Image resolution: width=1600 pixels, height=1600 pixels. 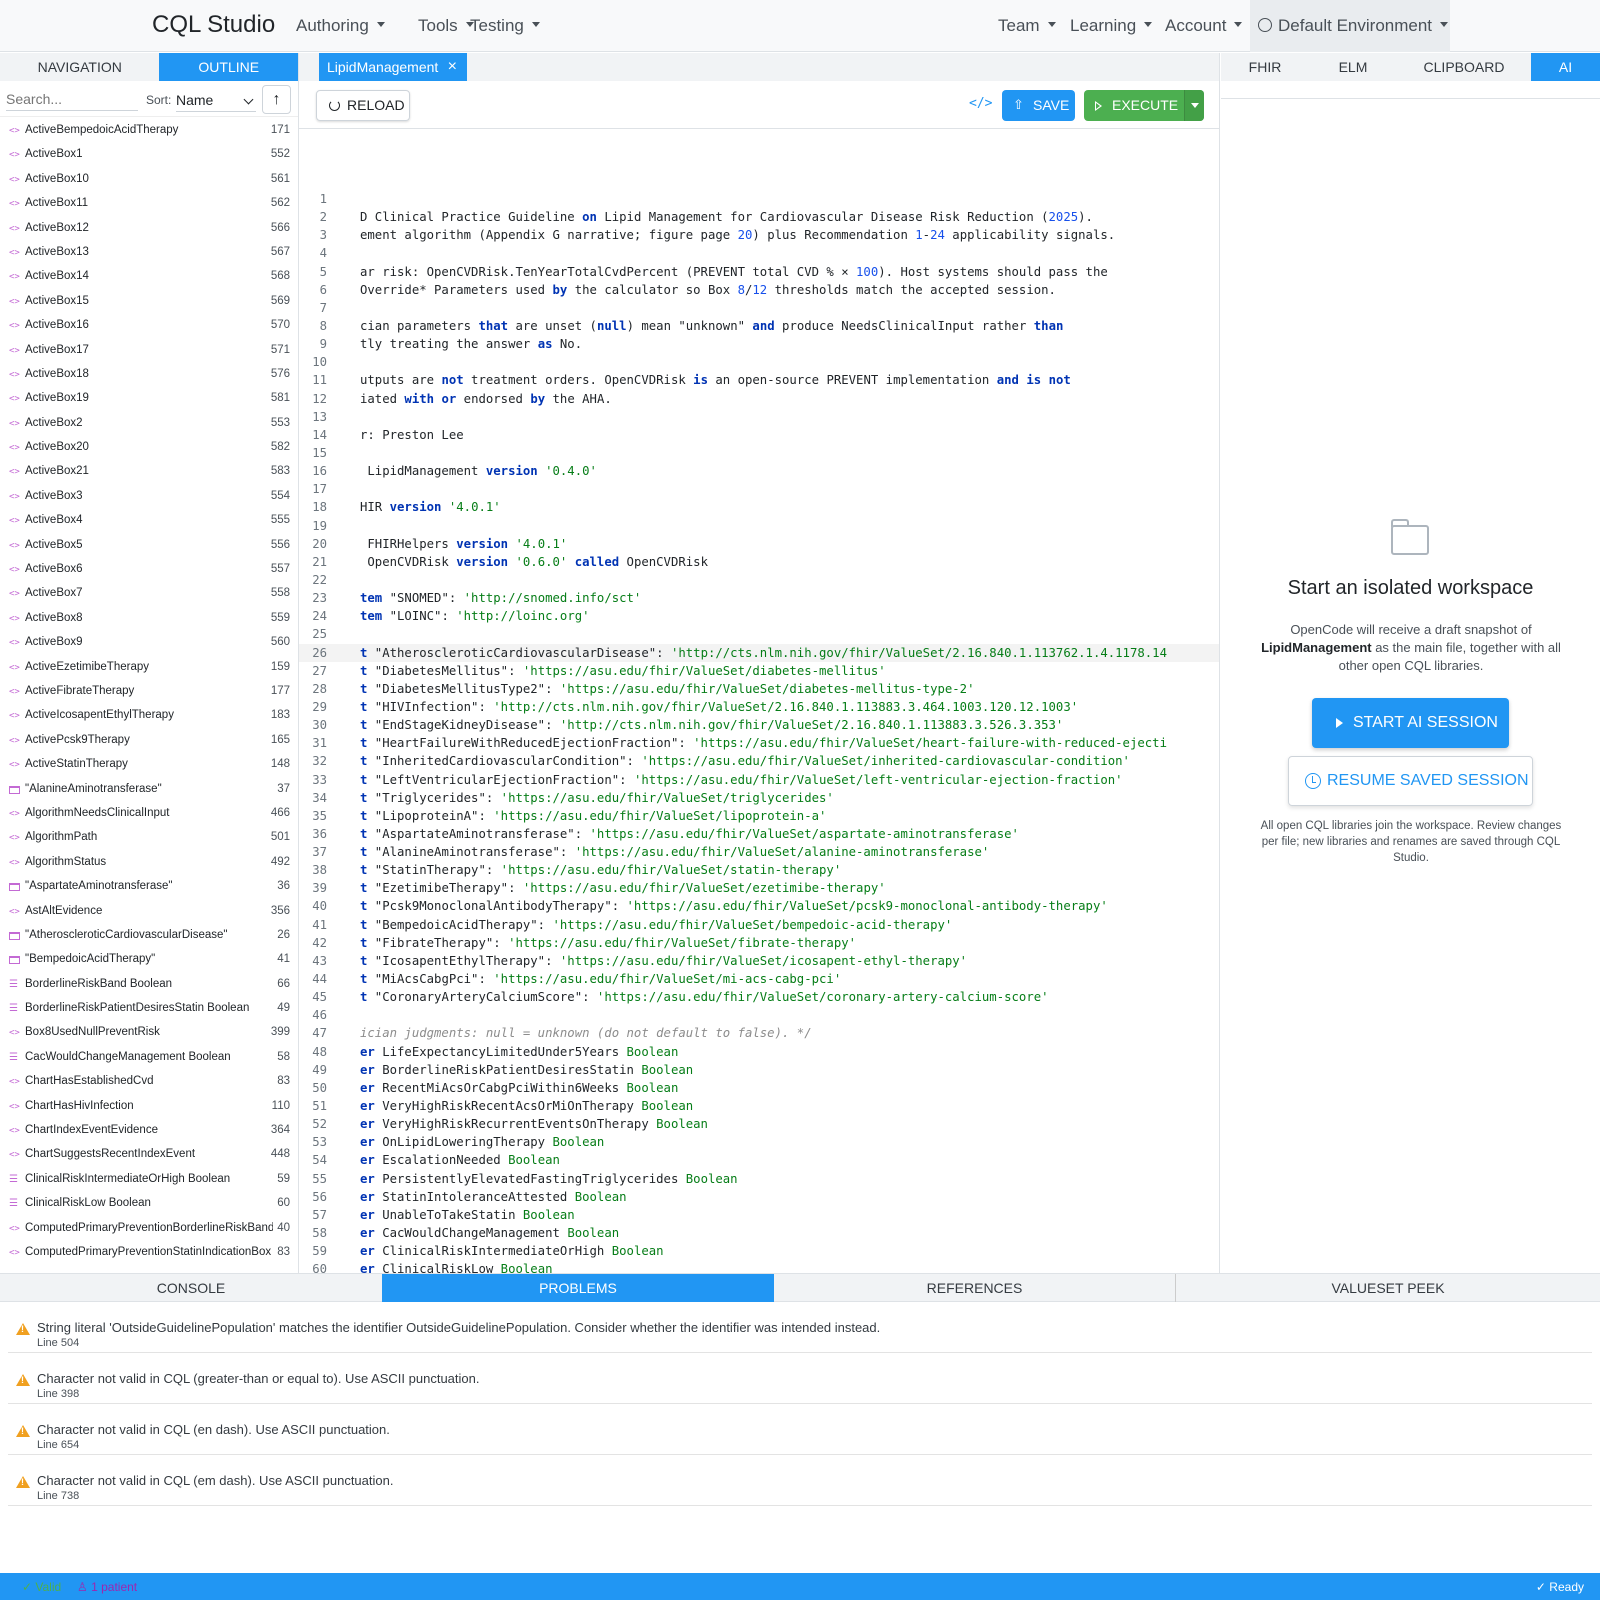 I want to click on outline-item: <> ActiveBox18 576, so click(x=149, y=375).